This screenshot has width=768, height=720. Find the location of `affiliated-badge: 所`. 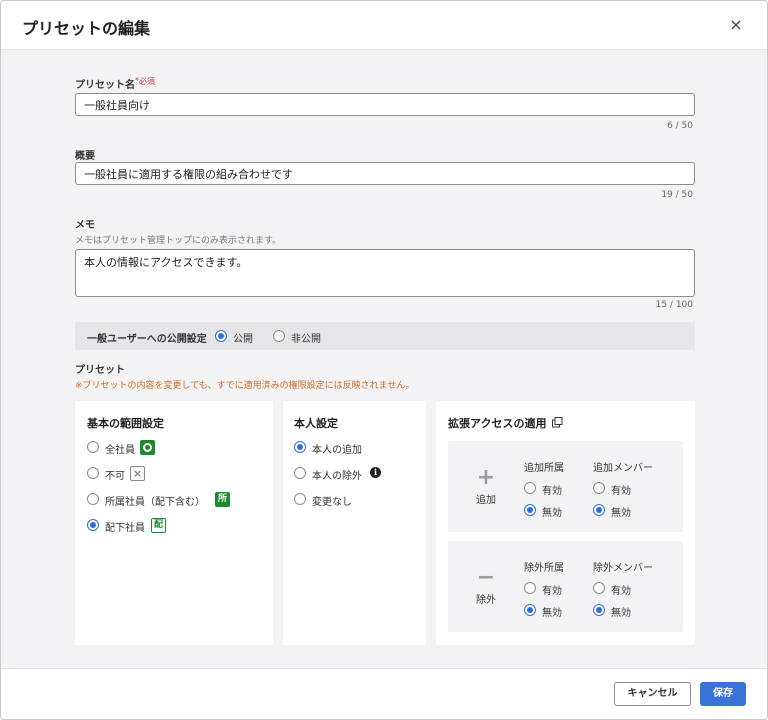

affiliated-badge: 所 is located at coordinates (222, 499).